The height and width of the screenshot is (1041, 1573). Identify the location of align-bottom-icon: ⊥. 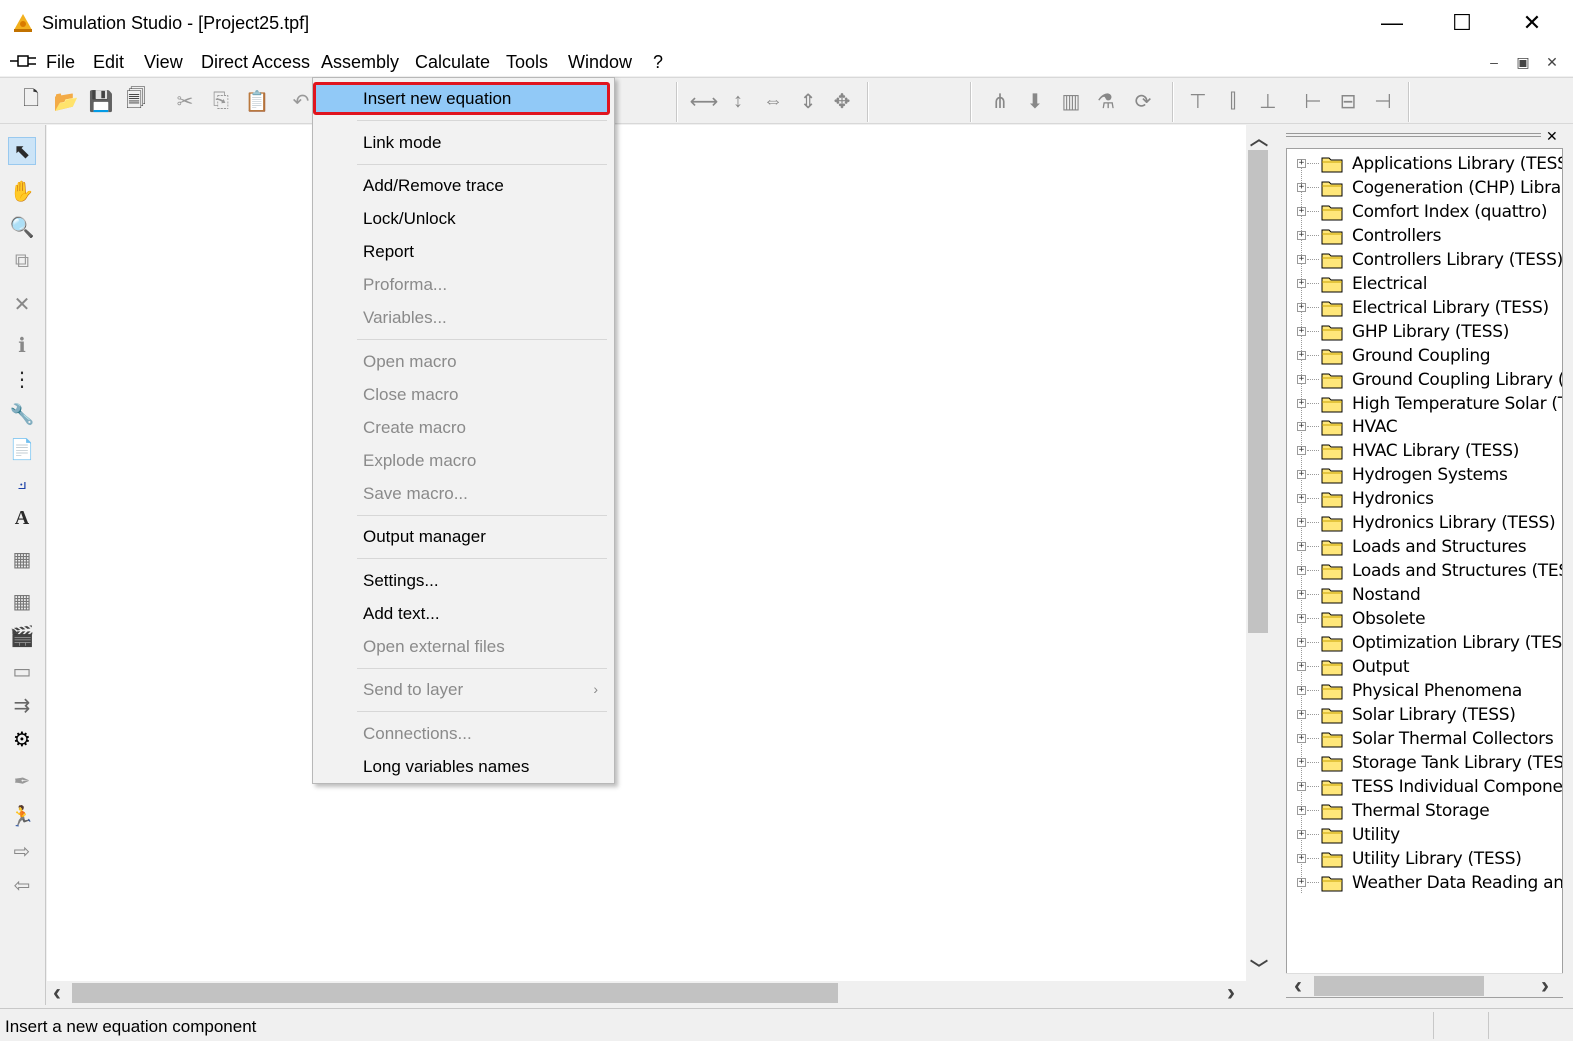
(1268, 101).